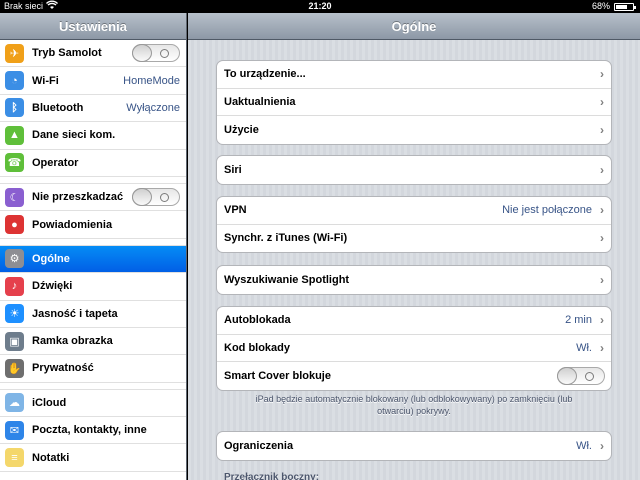  What do you see at coordinates (72, 224) in the screenshot?
I see `sidebar-item-label: Powiadomienia` at bounding box center [72, 224].